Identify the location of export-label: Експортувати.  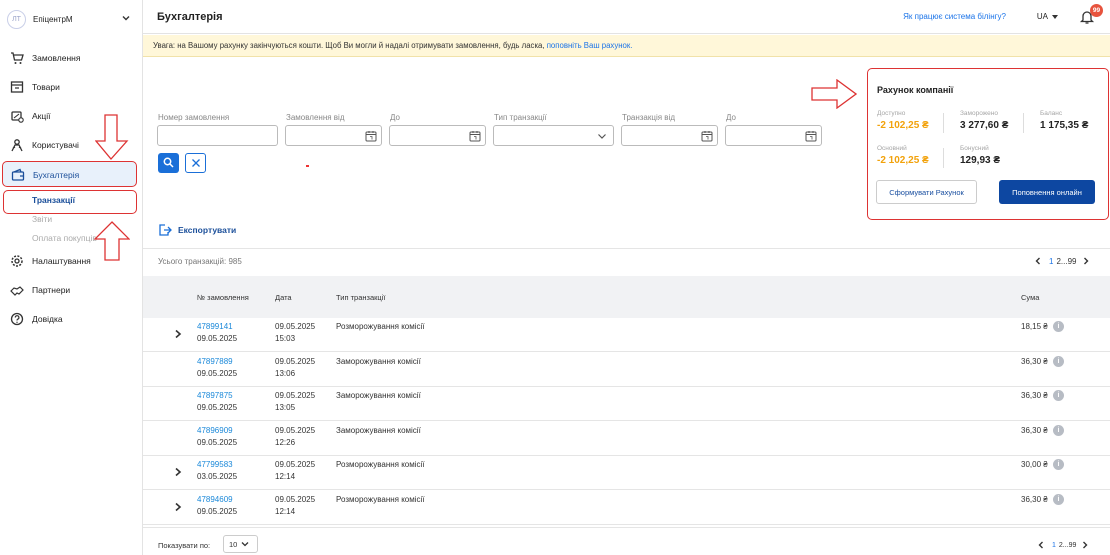
(207, 230).